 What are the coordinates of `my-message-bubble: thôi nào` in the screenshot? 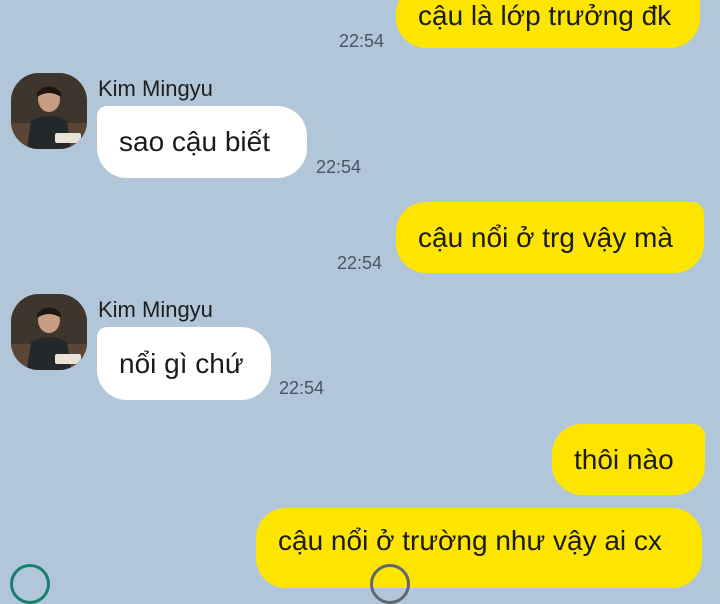 It's located at (628, 459).